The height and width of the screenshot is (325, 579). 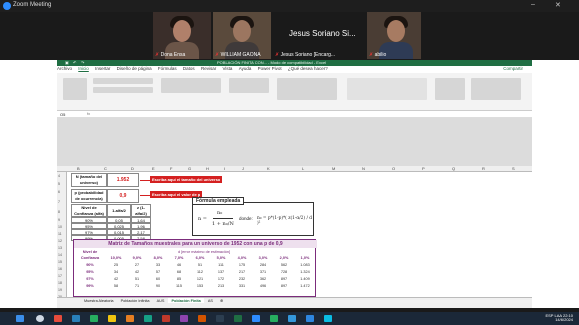 What do you see at coordinates (189, 168) in the screenshot?
I see `col-header: G` at bounding box center [189, 168].